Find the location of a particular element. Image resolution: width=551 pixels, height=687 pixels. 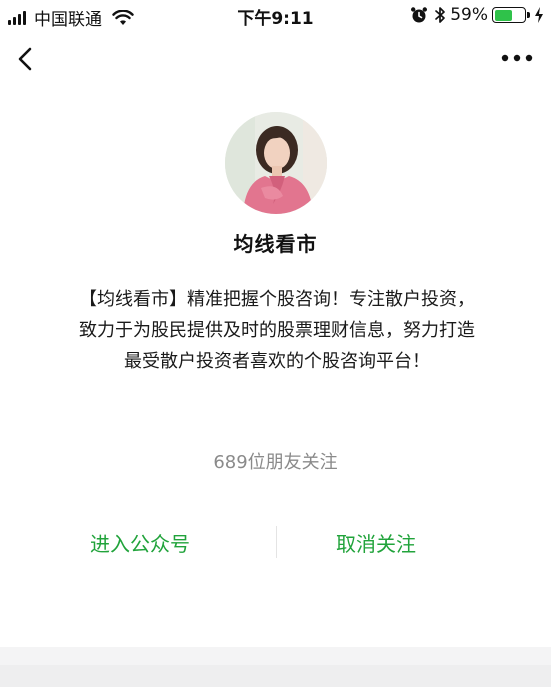

avatar is located at coordinates (276, 163).